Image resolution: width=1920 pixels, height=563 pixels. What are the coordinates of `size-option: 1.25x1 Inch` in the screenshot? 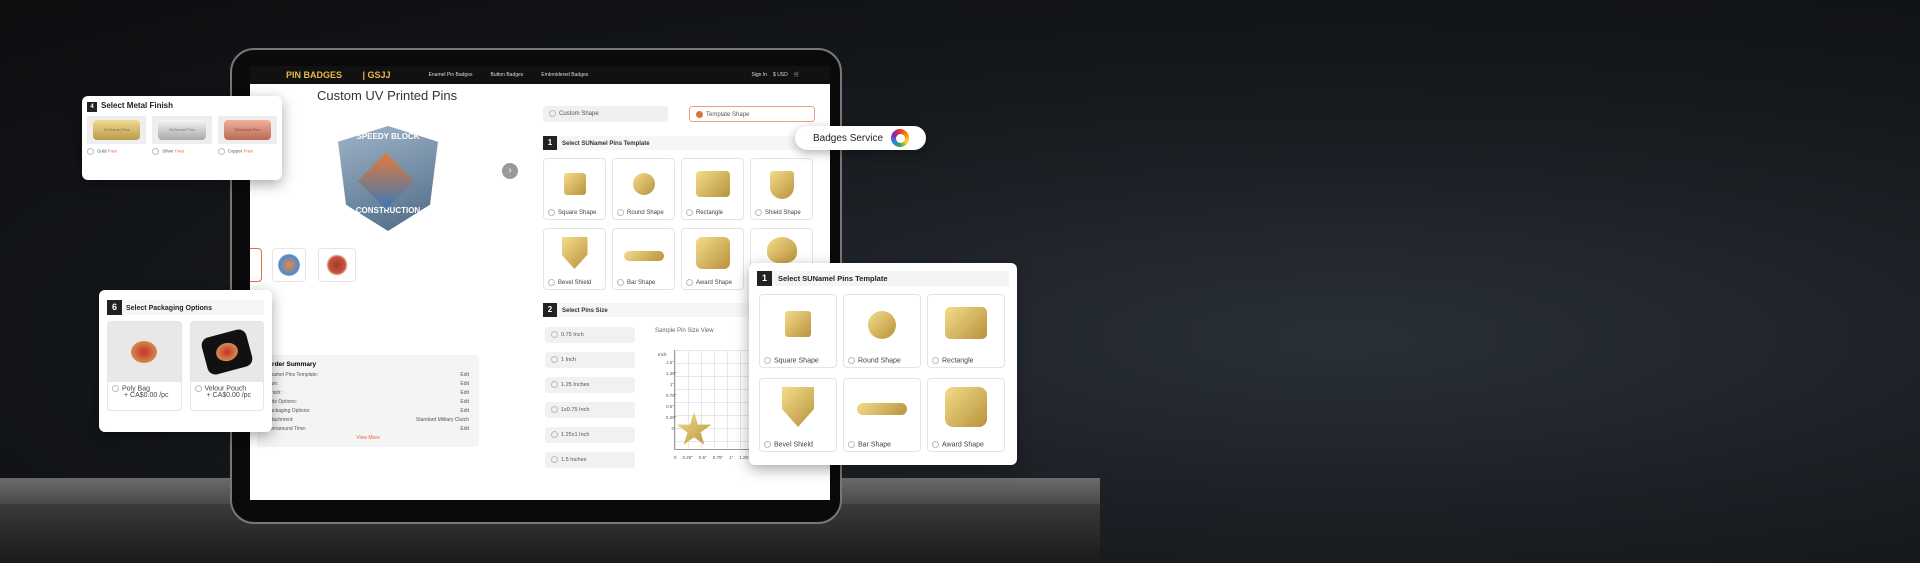 It's located at (590, 435).